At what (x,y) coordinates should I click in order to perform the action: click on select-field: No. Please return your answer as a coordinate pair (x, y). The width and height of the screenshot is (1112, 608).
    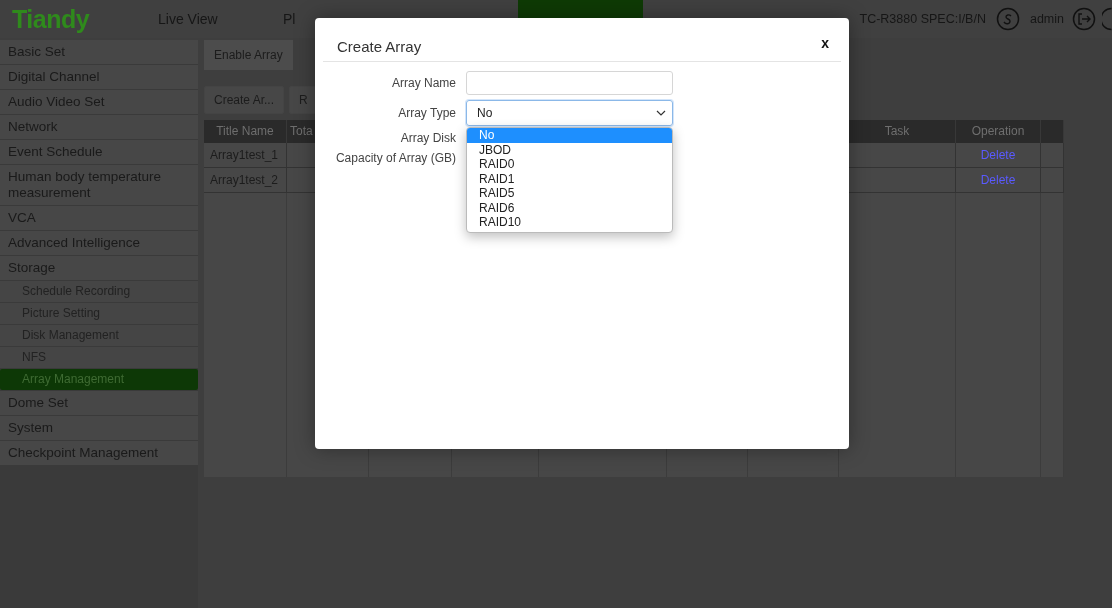
    Looking at the image, I should click on (569, 113).